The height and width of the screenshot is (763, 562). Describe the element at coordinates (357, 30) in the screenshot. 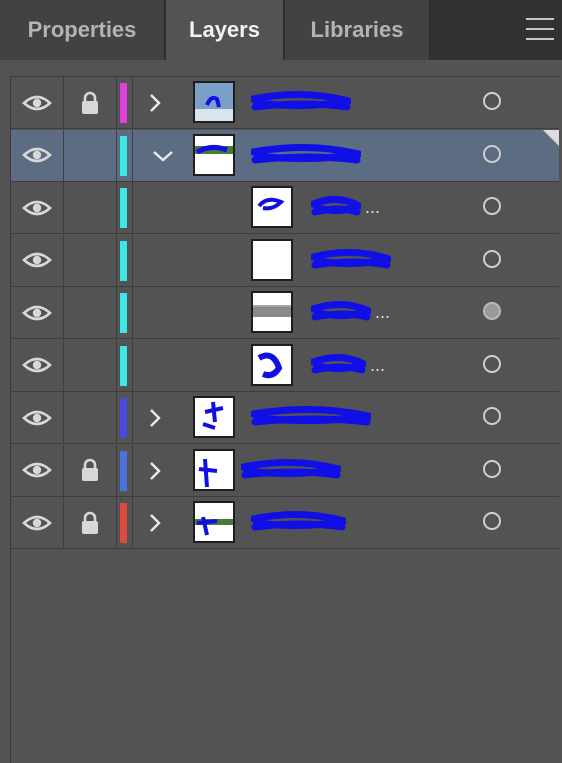

I see `tab-libraries: Libraries` at that location.